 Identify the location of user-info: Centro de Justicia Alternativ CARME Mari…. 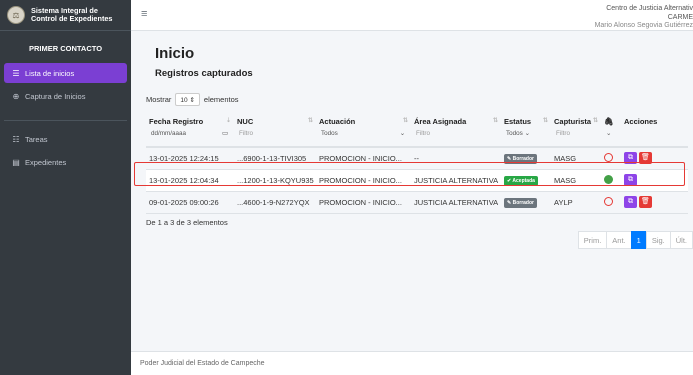
(644, 18).